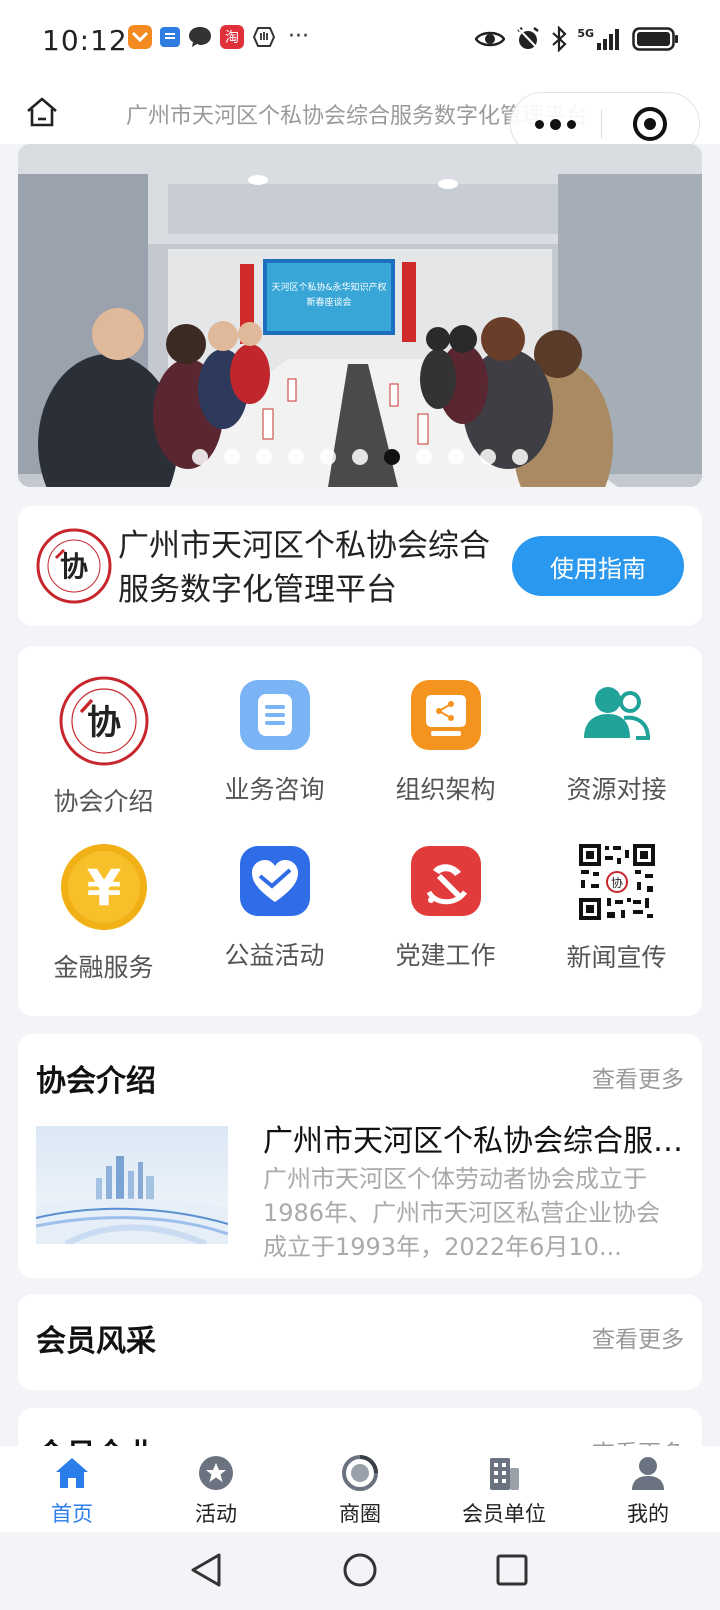 The image size is (720, 1610). I want to click on association-logo-icon: 协, so click(104, 721).